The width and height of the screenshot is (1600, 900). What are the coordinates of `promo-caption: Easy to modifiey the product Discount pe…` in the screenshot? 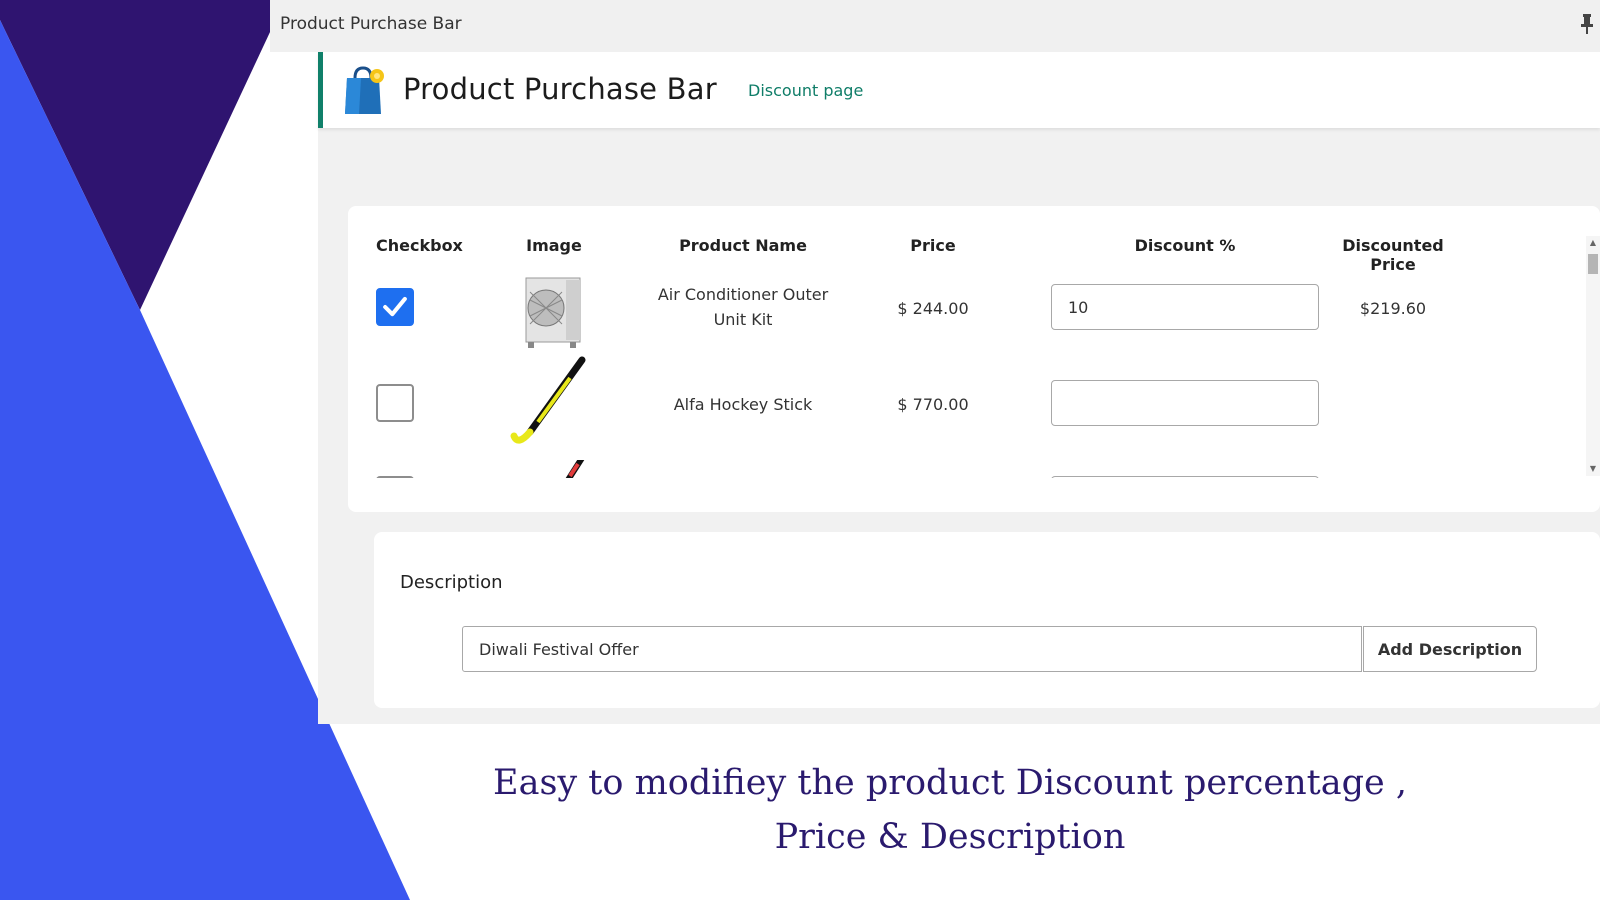 It's located at (950, 810).